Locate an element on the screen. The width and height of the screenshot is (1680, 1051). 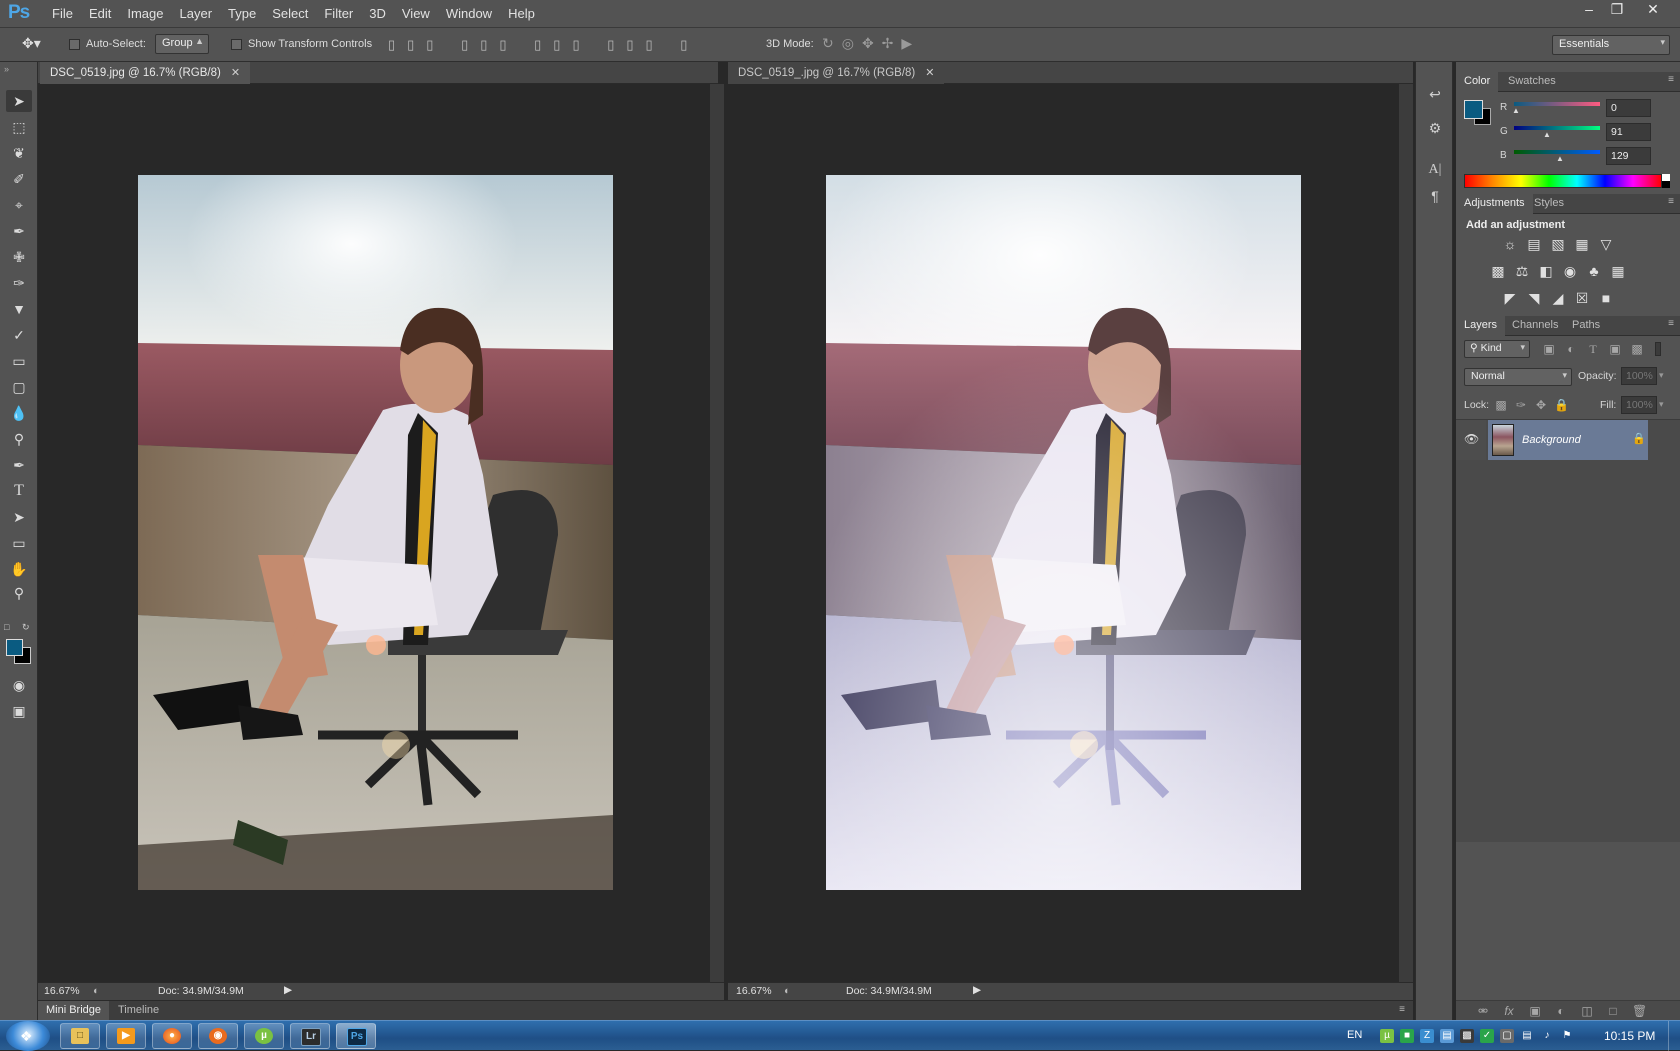
dodge-tool-icon: ⚲ is located at coordinates (19, 439).